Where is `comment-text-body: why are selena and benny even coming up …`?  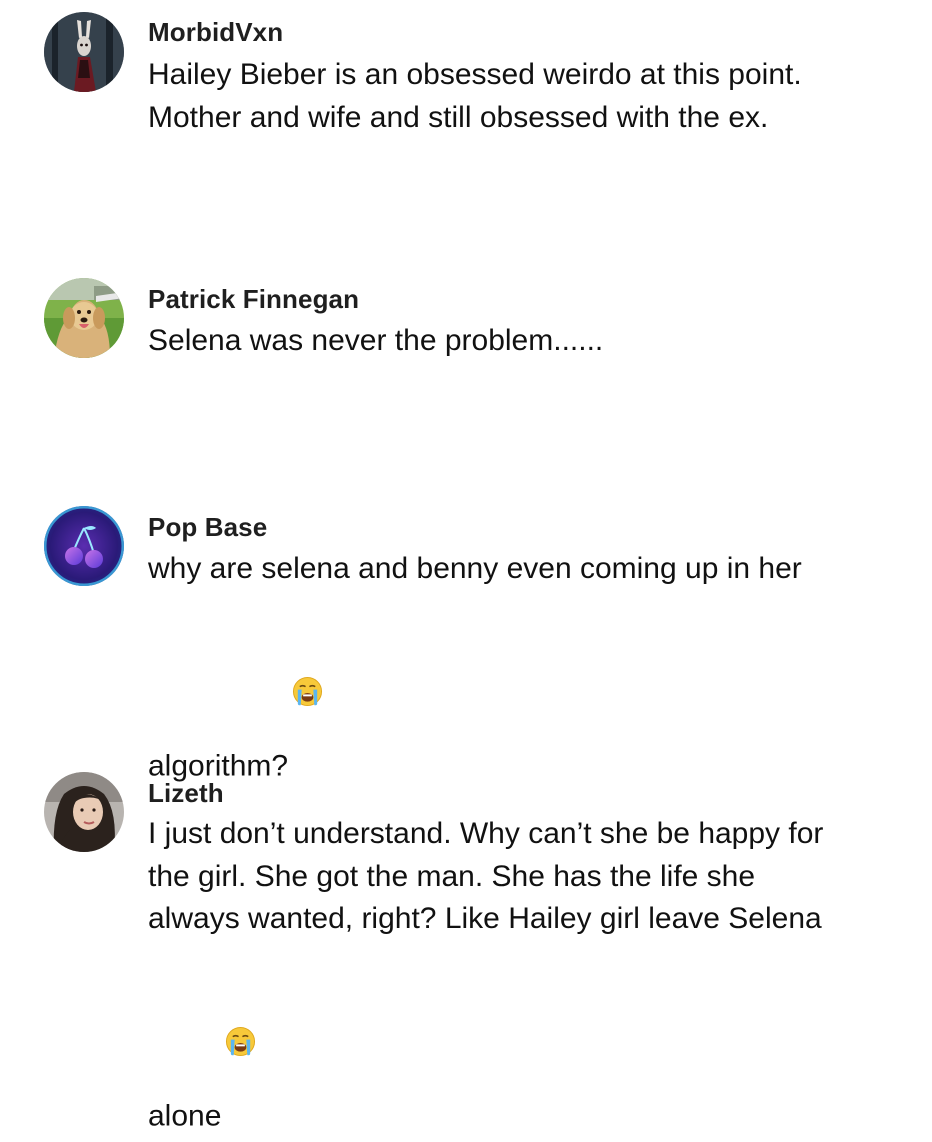
comment-text-body: why are selena and benny even coming up … is located at coordinates (475, 667).